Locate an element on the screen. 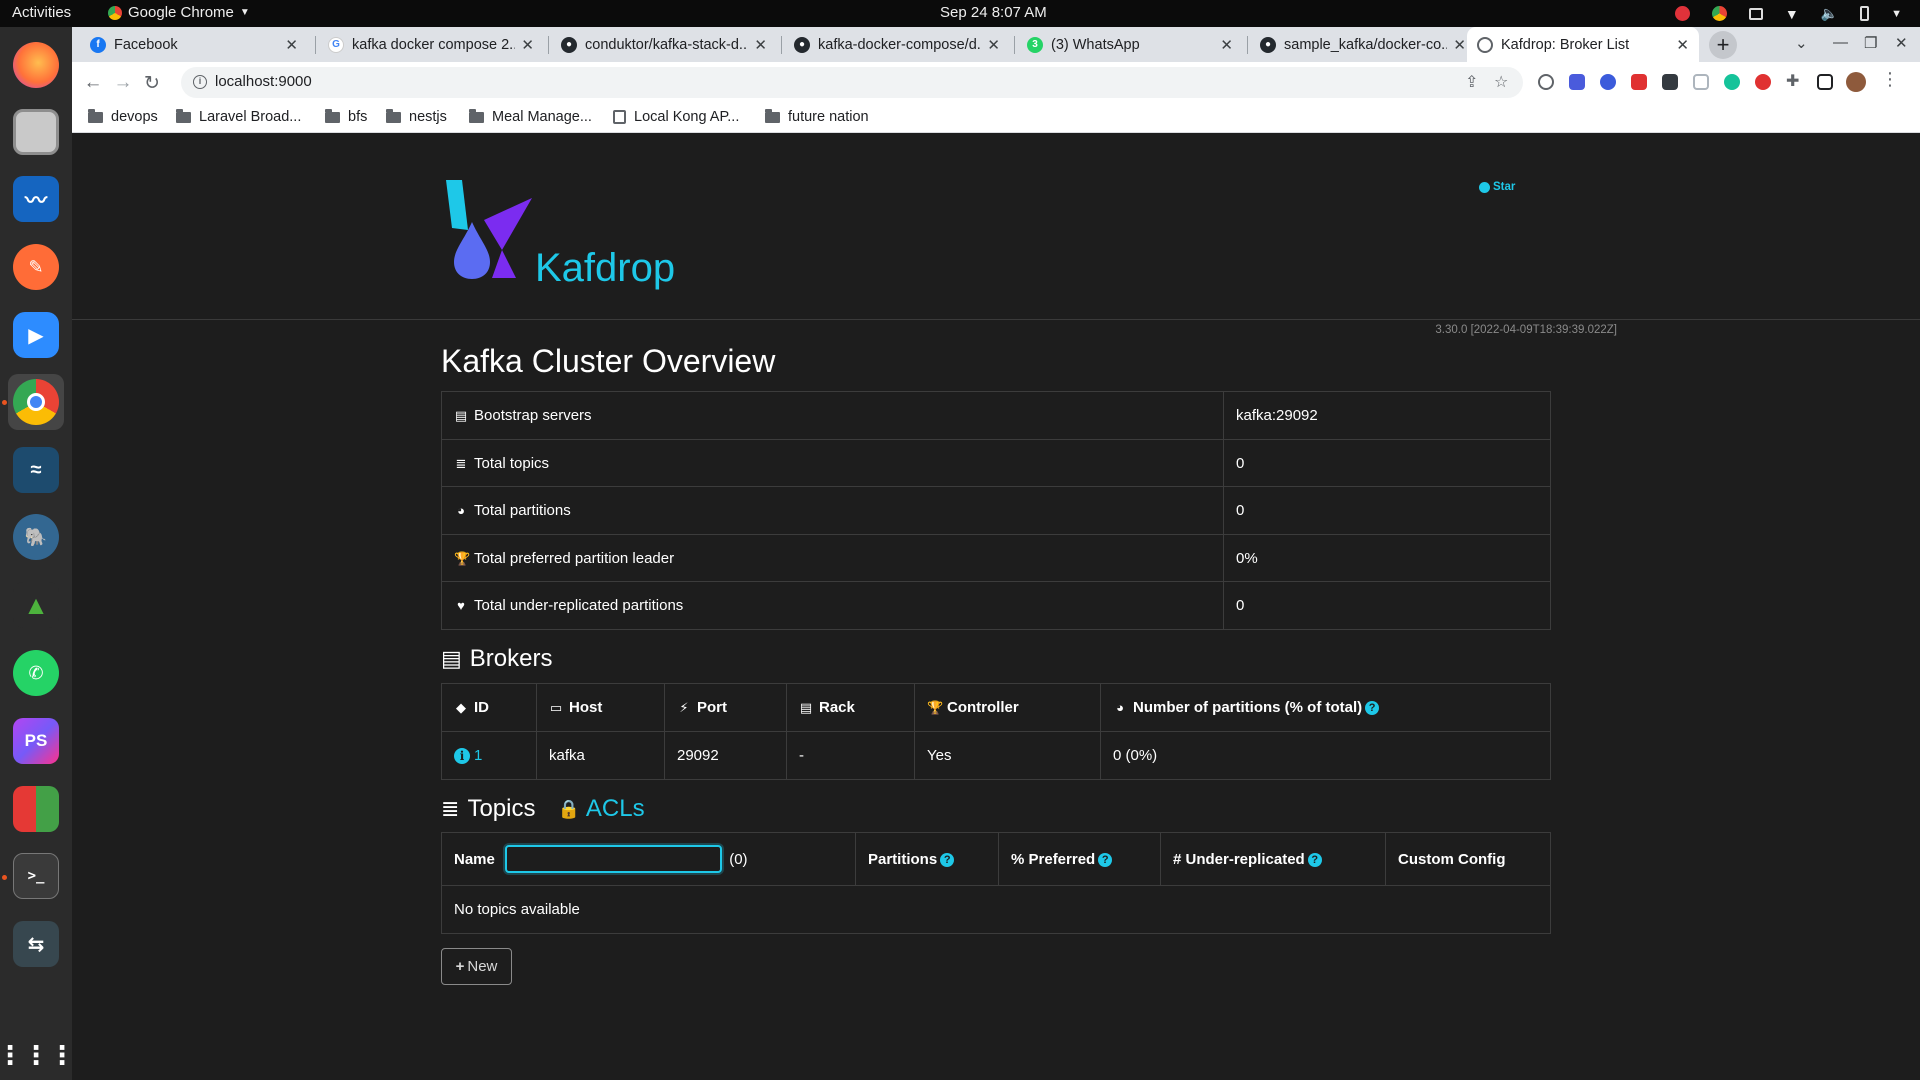 The height and width of the screenshot is (1080, 1920). dock-mysql-workbench: ≈ is located at coordinates (36, 470).